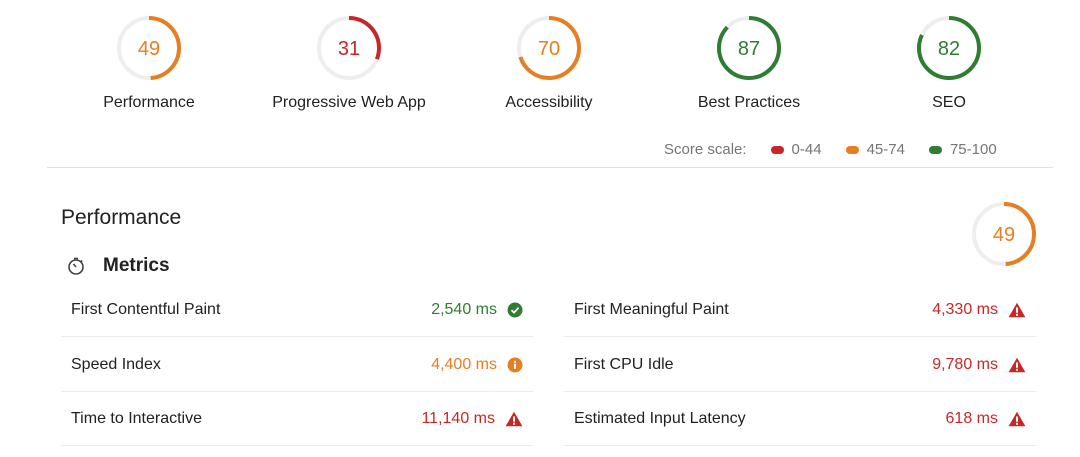 The height and width of the screenshot is (457, 1080). I want to click on metric-row-first-cpu-idle: First CPU Idle 9,780 ms, so click(800, 365).